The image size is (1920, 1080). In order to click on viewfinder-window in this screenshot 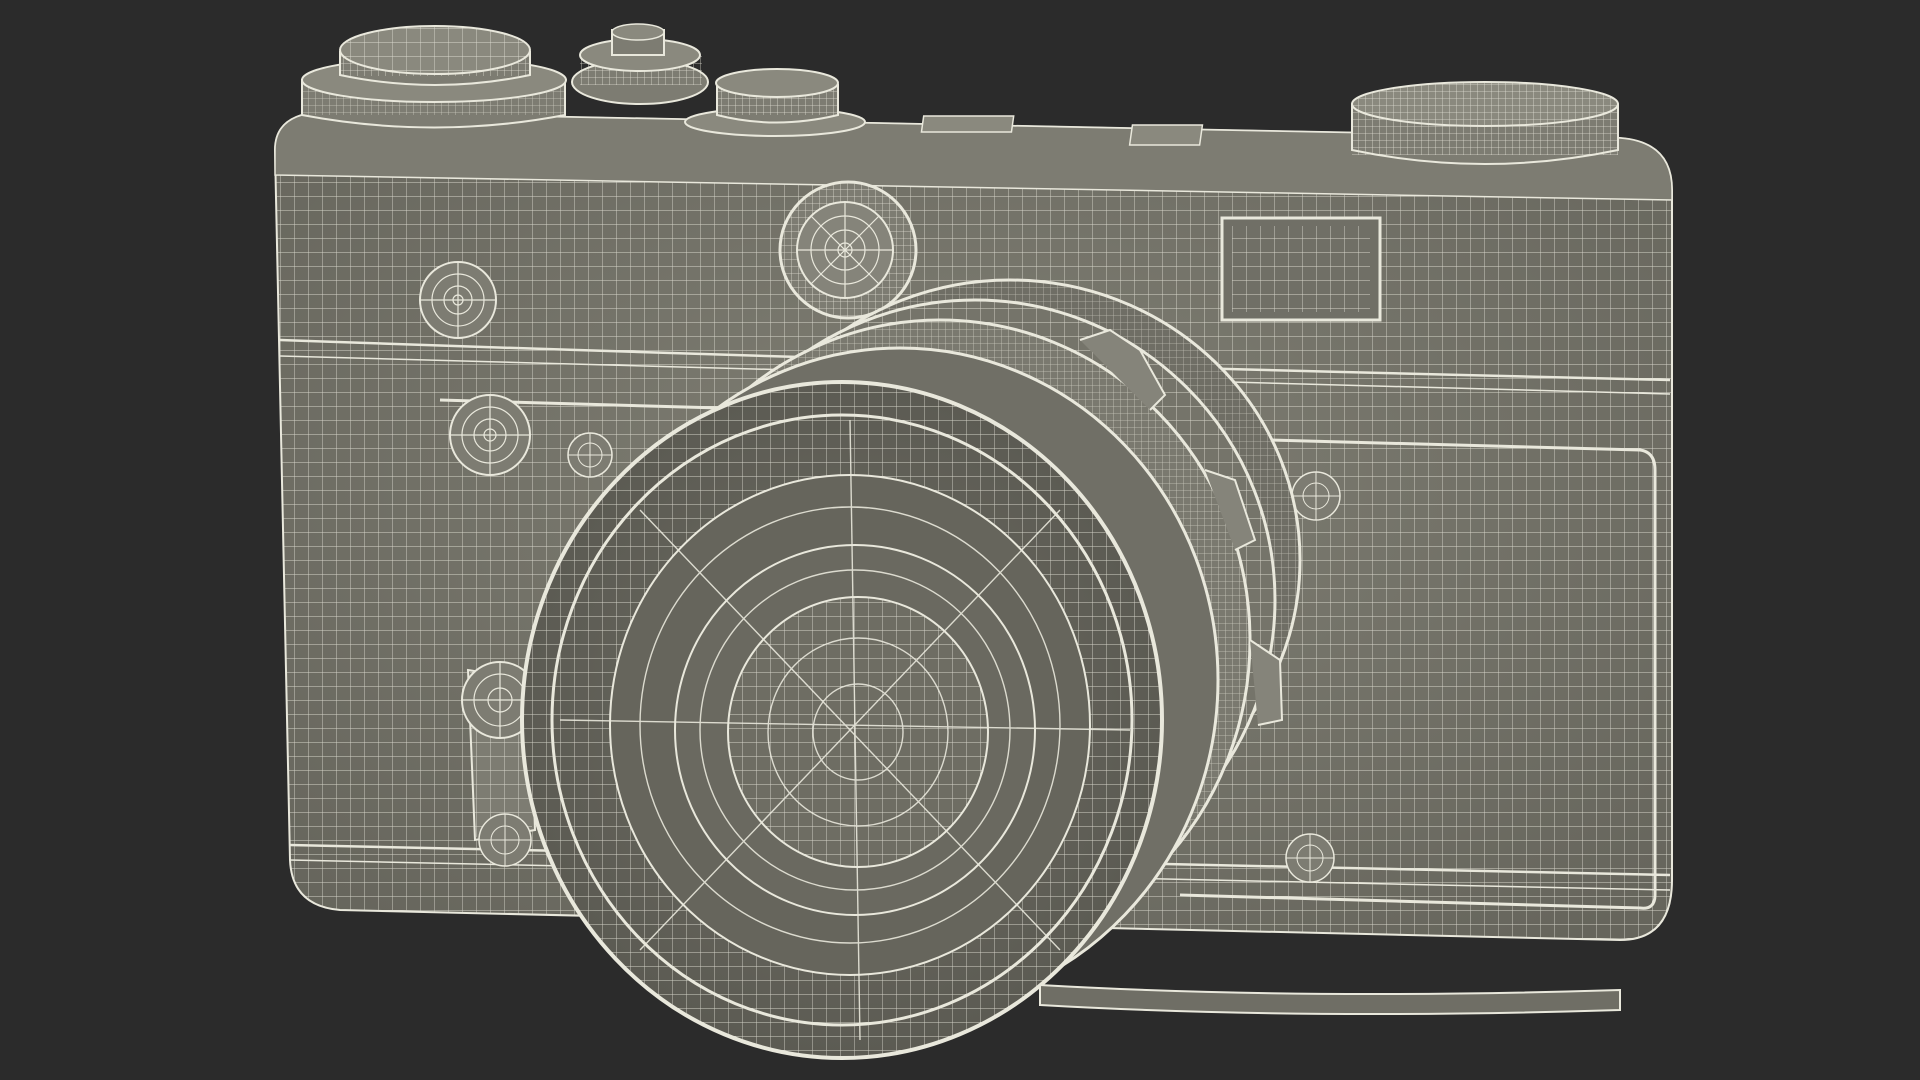, I will do `click(1301, 269)`.